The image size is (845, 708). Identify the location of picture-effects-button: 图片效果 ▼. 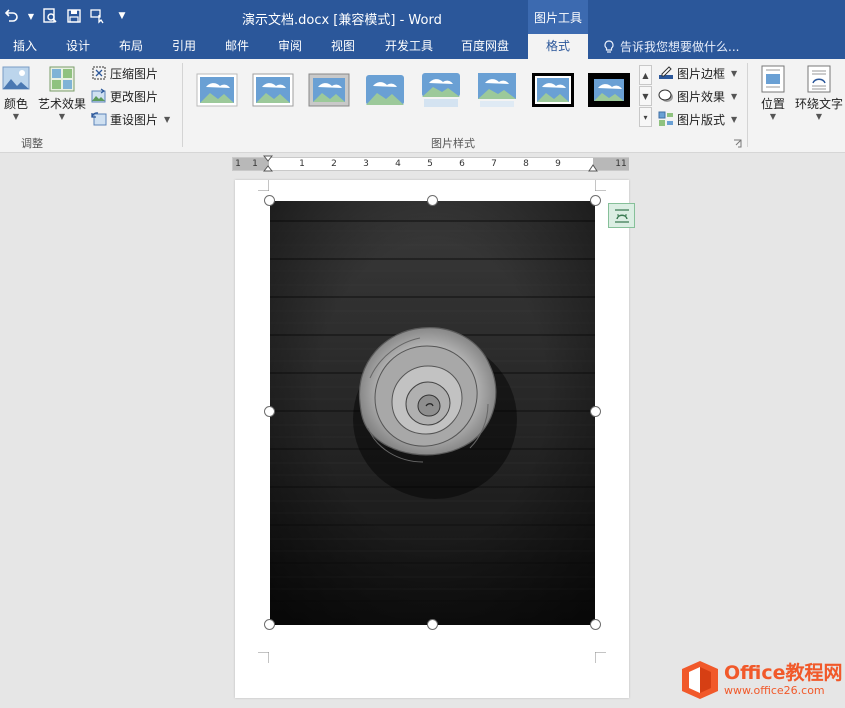
(697, 96).